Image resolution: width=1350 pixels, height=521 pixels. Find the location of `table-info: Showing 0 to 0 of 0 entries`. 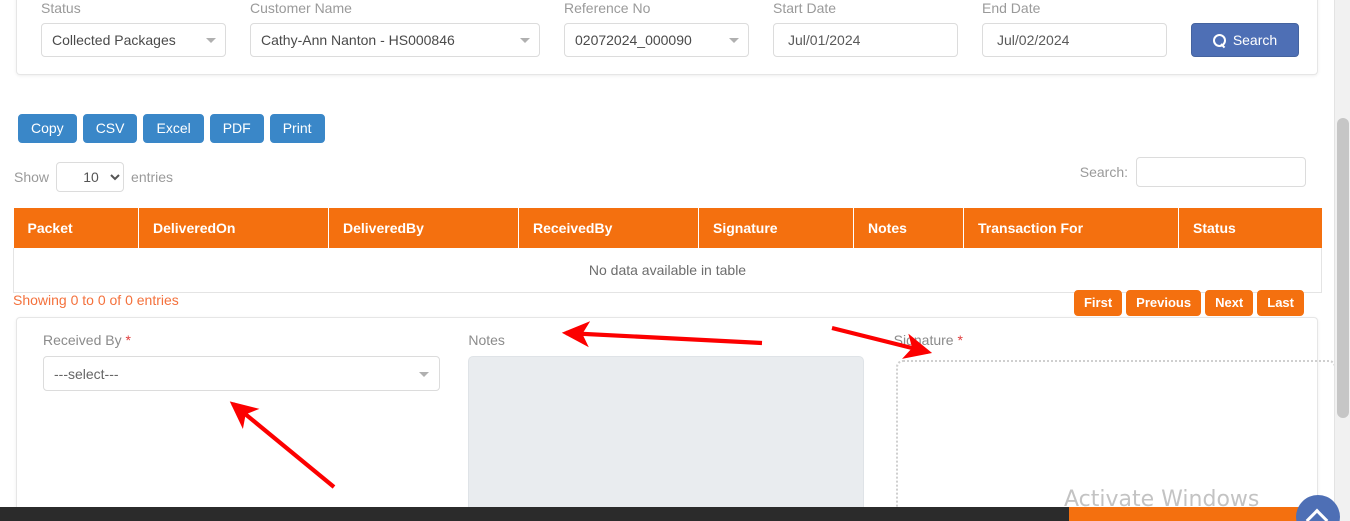

table-info: Showing 0 to 0 of 0 entries is located at coordinates (96, 300).